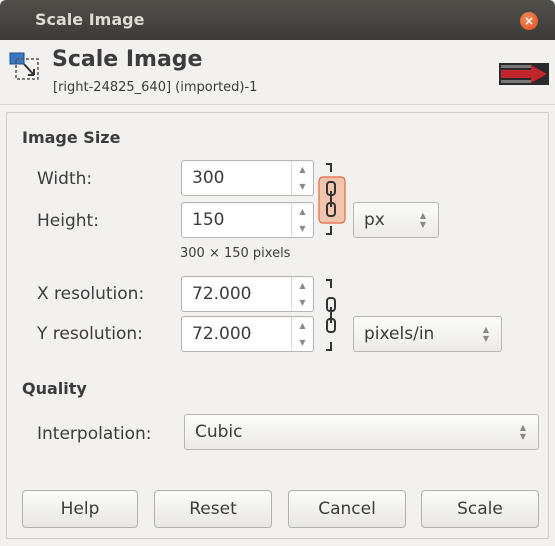 Image resolution: width=555 pixels, height=546 pixels. What do you see at coordinates (219, 432) in the screenshot?
I see `interpolation-value: Cubic` at bounding box center [219, 432].